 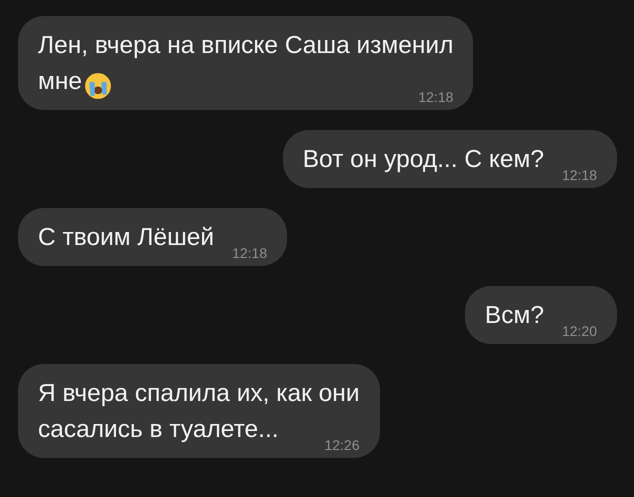 What do you see at coordinates (514, 316) in the screenshot?
I see `message-text: Всм?` at bounding box center [514, 316].